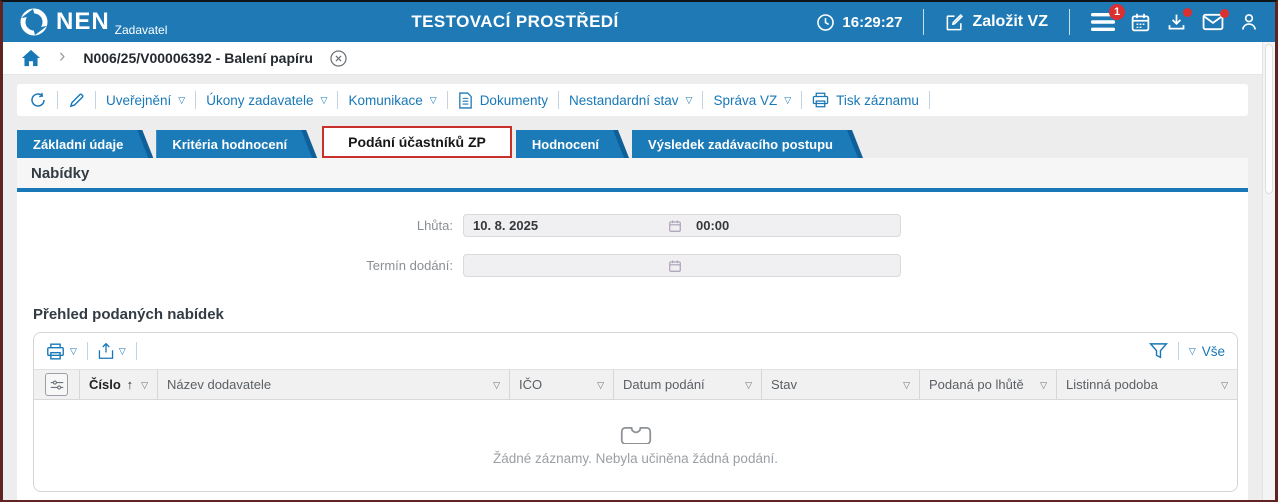  Describe the element at coordinates (62, 56) in the screenshot. I see `chevron-right-icon: ›` at that location.